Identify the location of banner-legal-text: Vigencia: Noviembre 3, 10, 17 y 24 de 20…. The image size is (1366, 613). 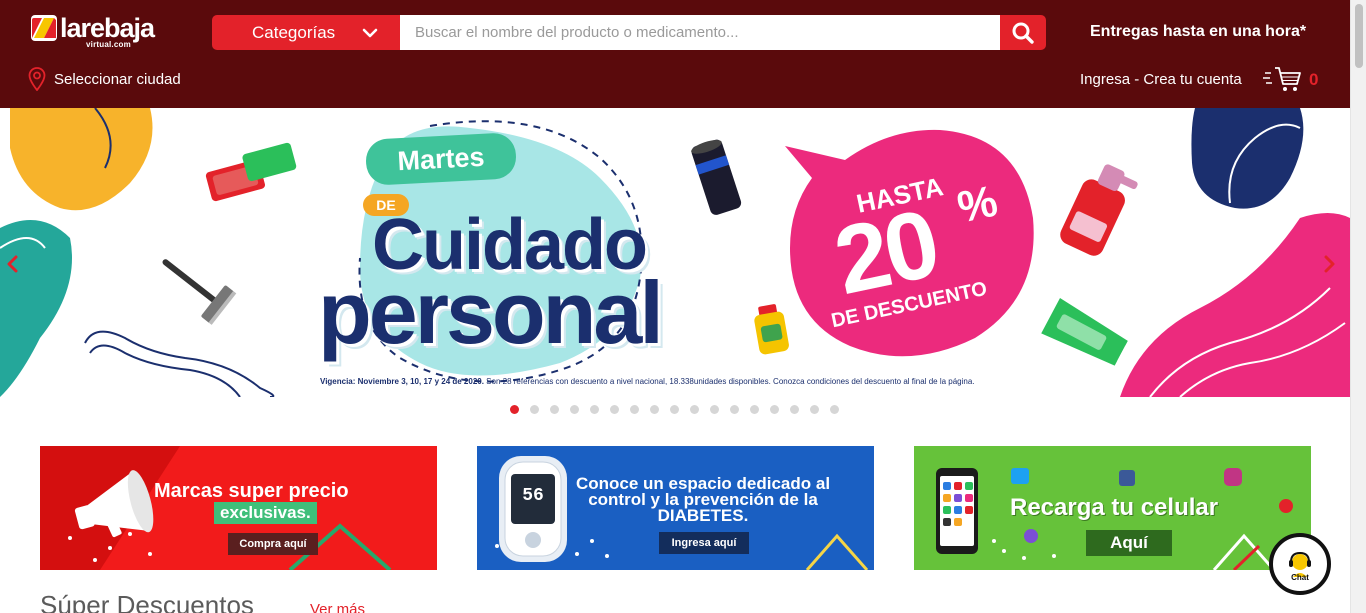
(647, 381).